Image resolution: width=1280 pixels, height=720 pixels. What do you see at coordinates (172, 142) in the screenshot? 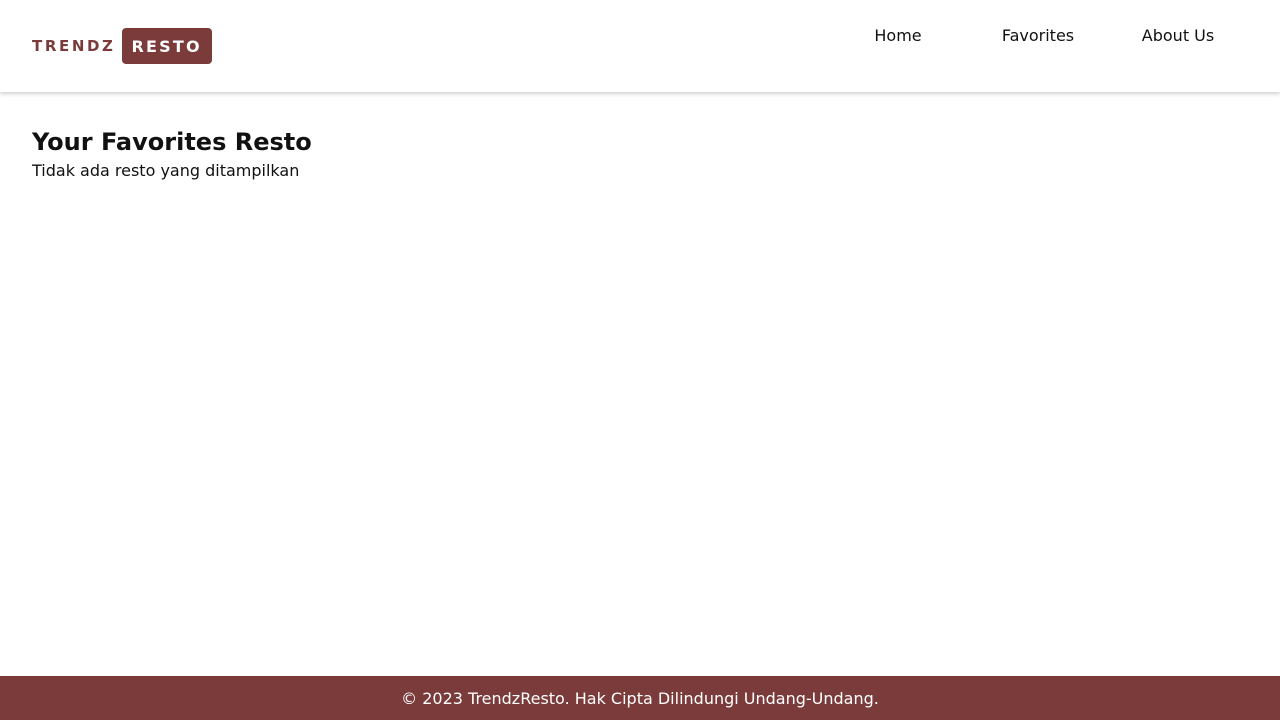
I see `page-title: Your Favorites Resto` at bounding box center [172, 142].